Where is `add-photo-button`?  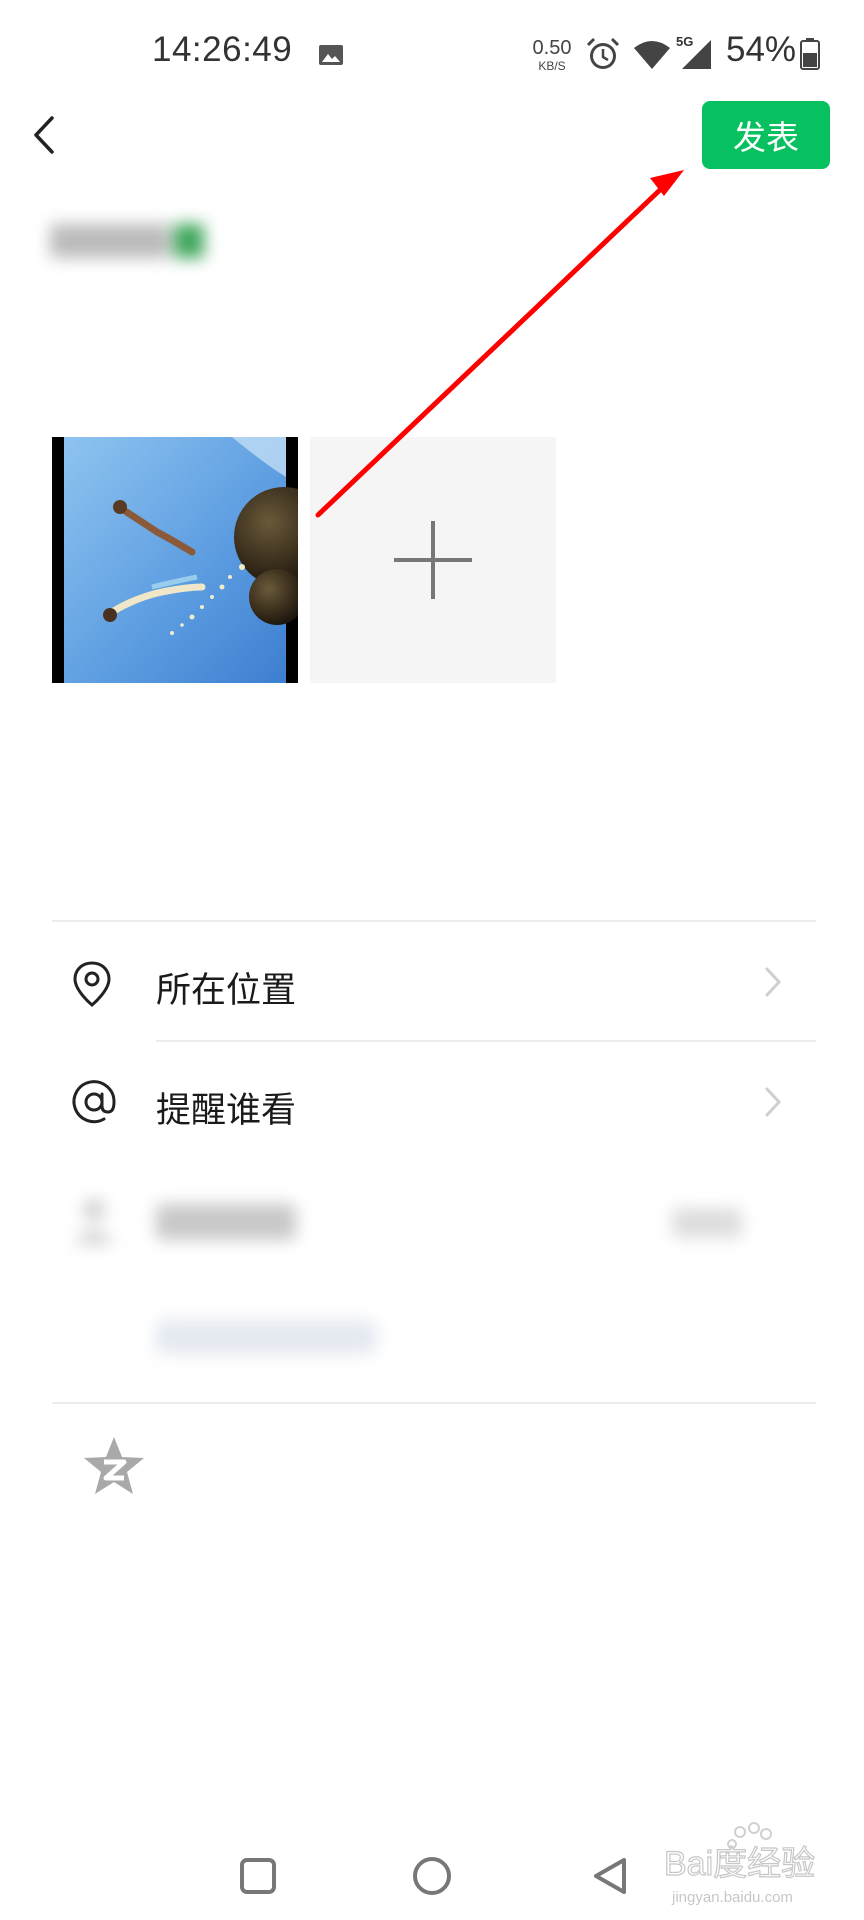
add-photo-button is located at coordinates (433, 560).